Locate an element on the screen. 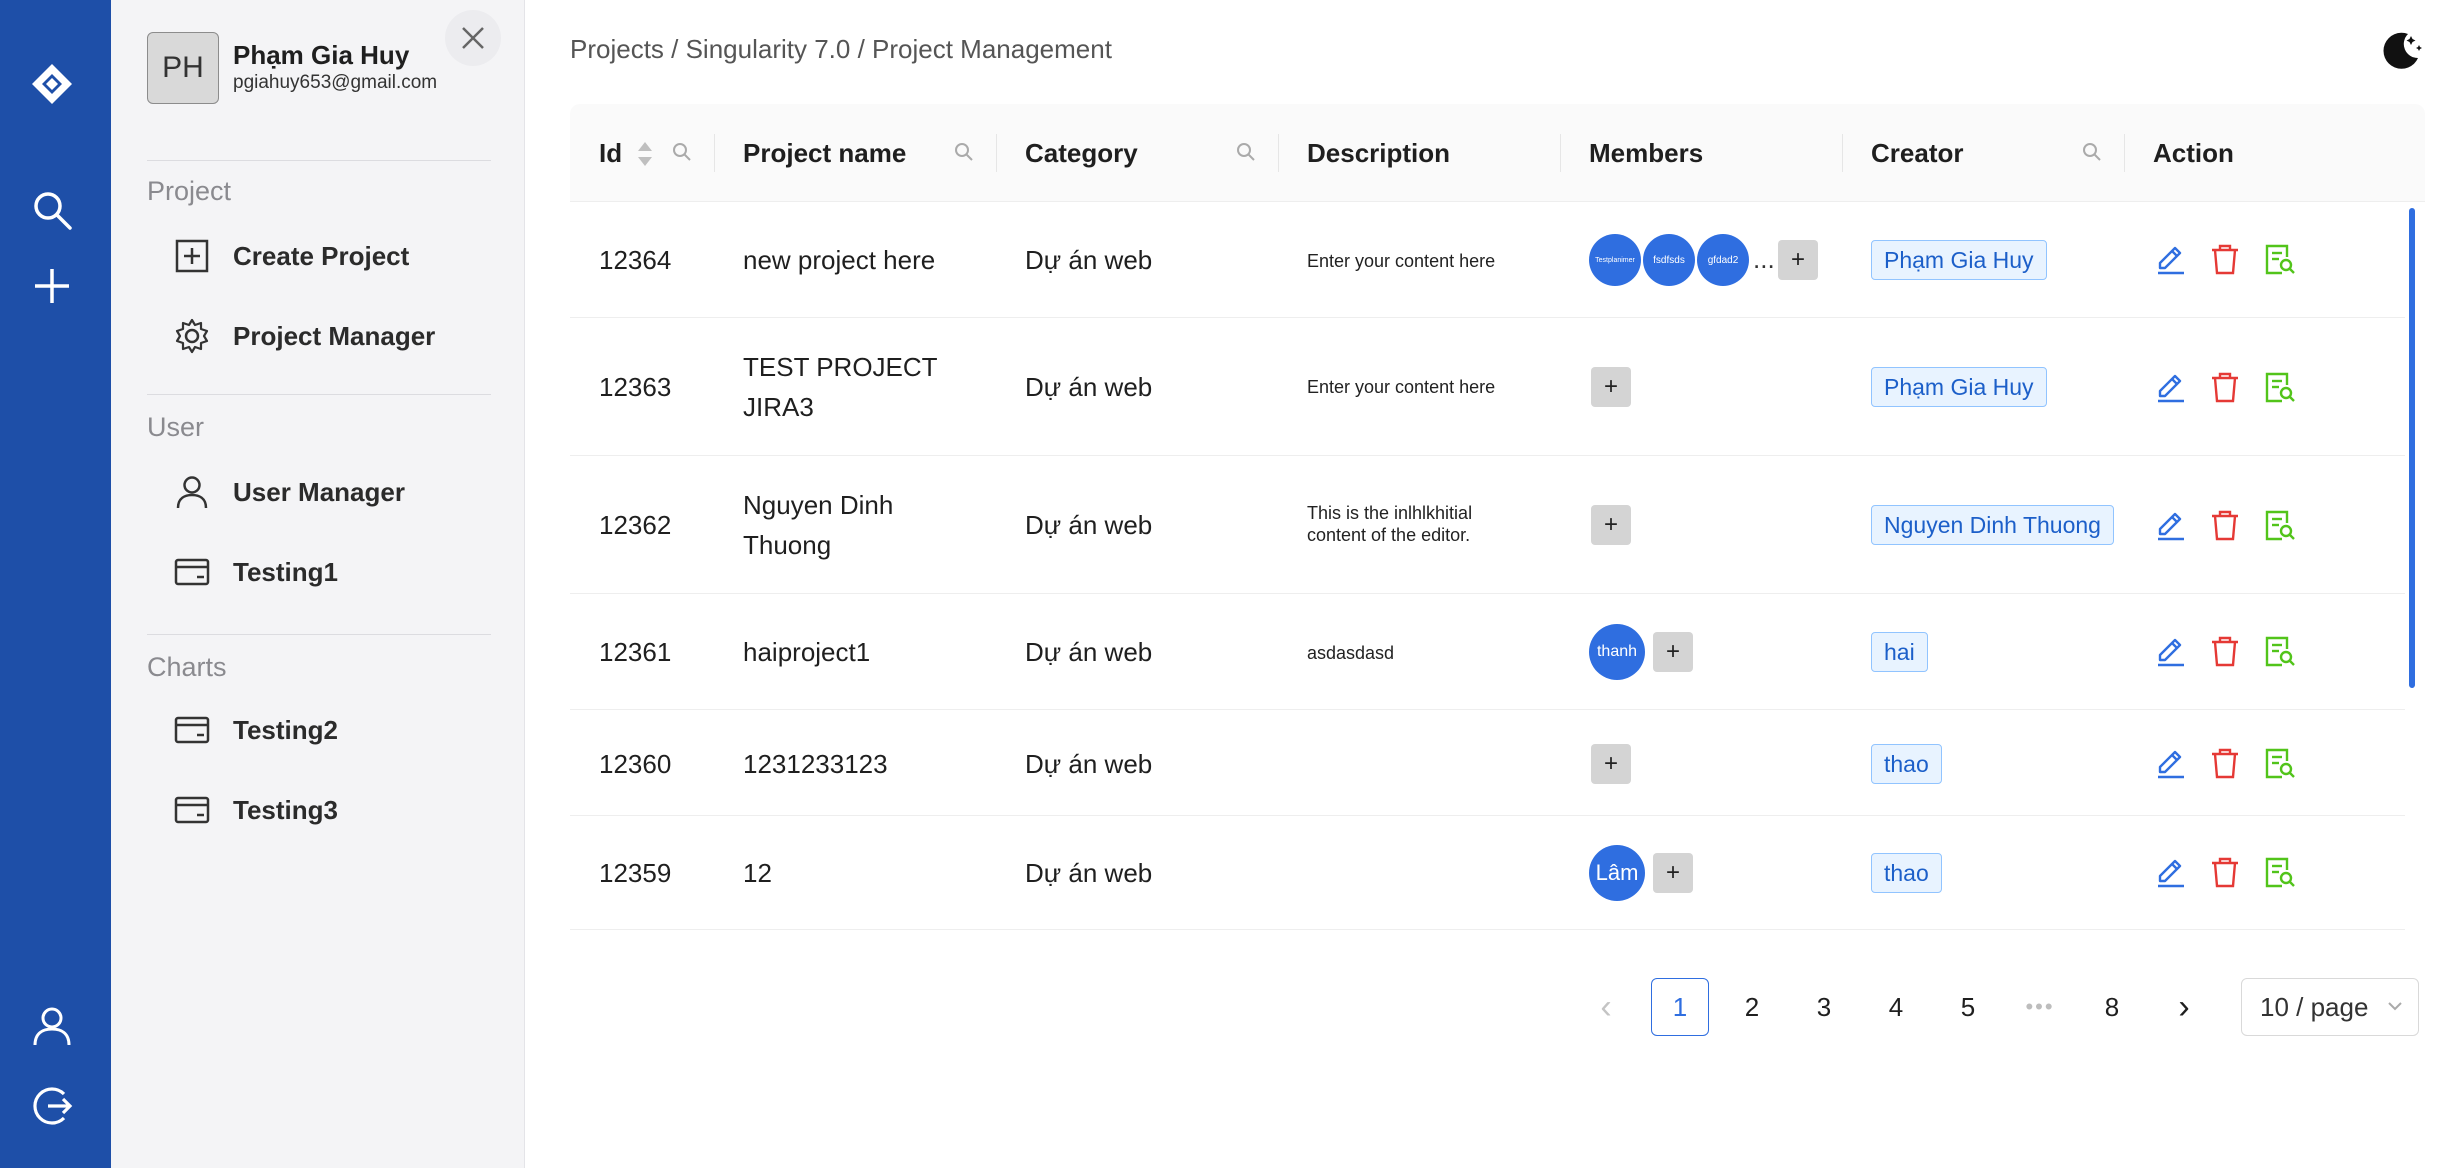 The width and height of the screenshot is (2458, 1168). cell-description: Enter your content here is located at coordinates (1401, 387).